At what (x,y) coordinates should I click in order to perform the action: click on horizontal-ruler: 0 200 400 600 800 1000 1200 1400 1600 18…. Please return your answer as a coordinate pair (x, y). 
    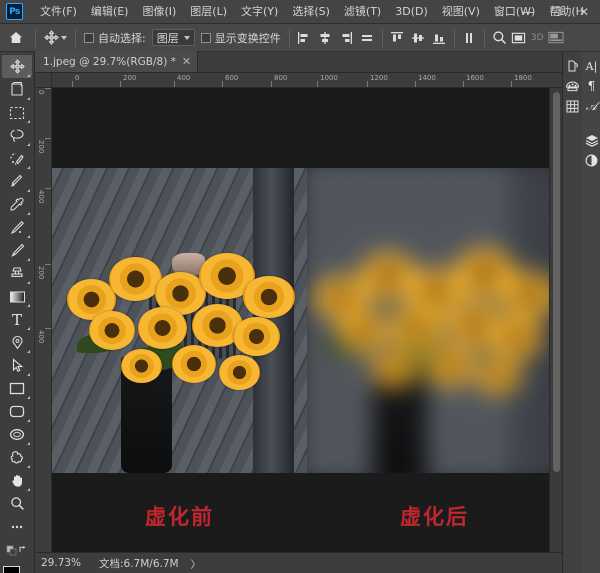
    Looking at the image, I should click on (307, 80).